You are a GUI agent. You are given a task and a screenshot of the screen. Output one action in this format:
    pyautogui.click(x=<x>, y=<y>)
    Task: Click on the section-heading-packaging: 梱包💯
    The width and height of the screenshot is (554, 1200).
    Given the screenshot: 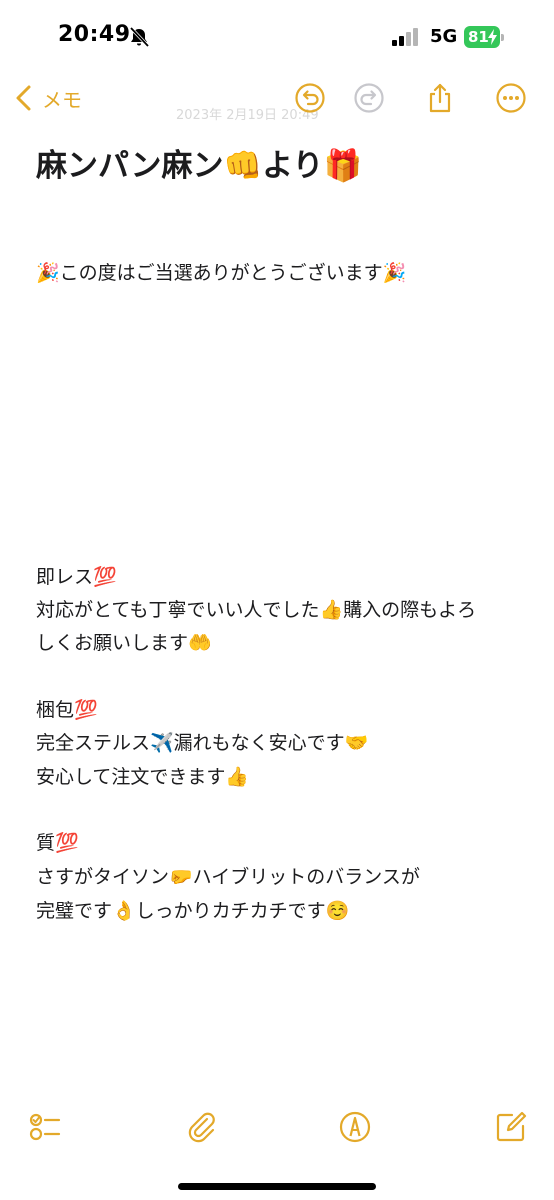 What is the action you would take?
    pyautogui.click(x=67, y=708)
    